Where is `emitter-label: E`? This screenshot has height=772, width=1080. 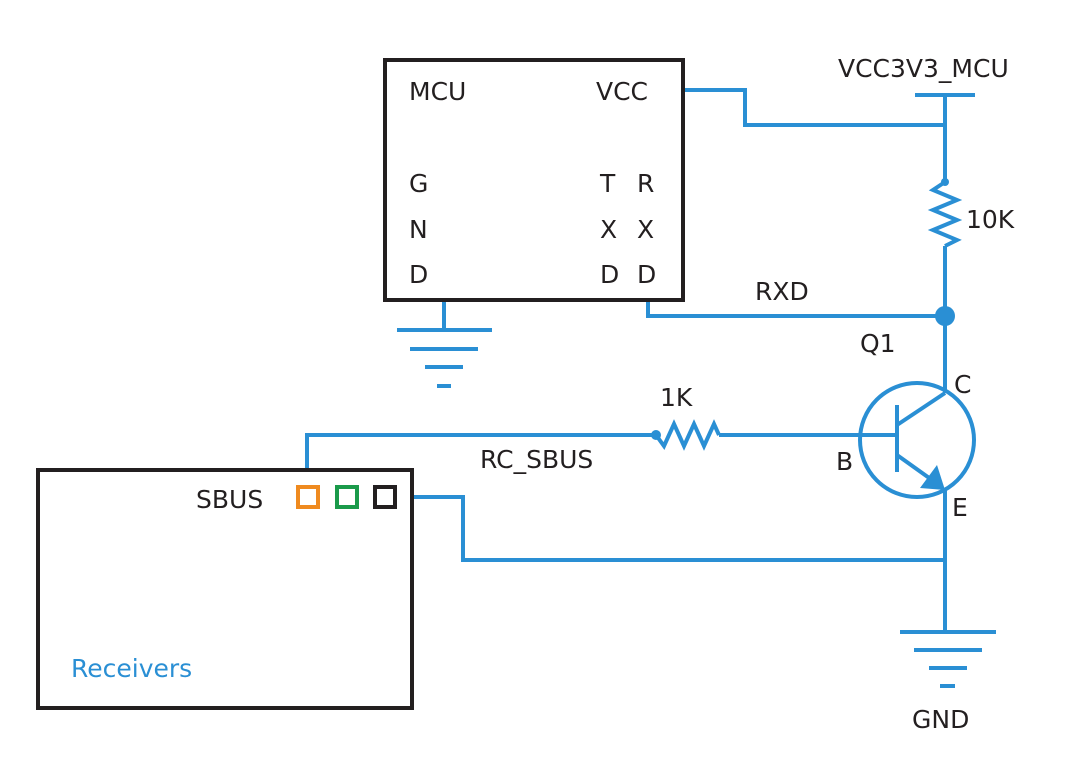
emitter-label: E is located at coordinates (960, 507).